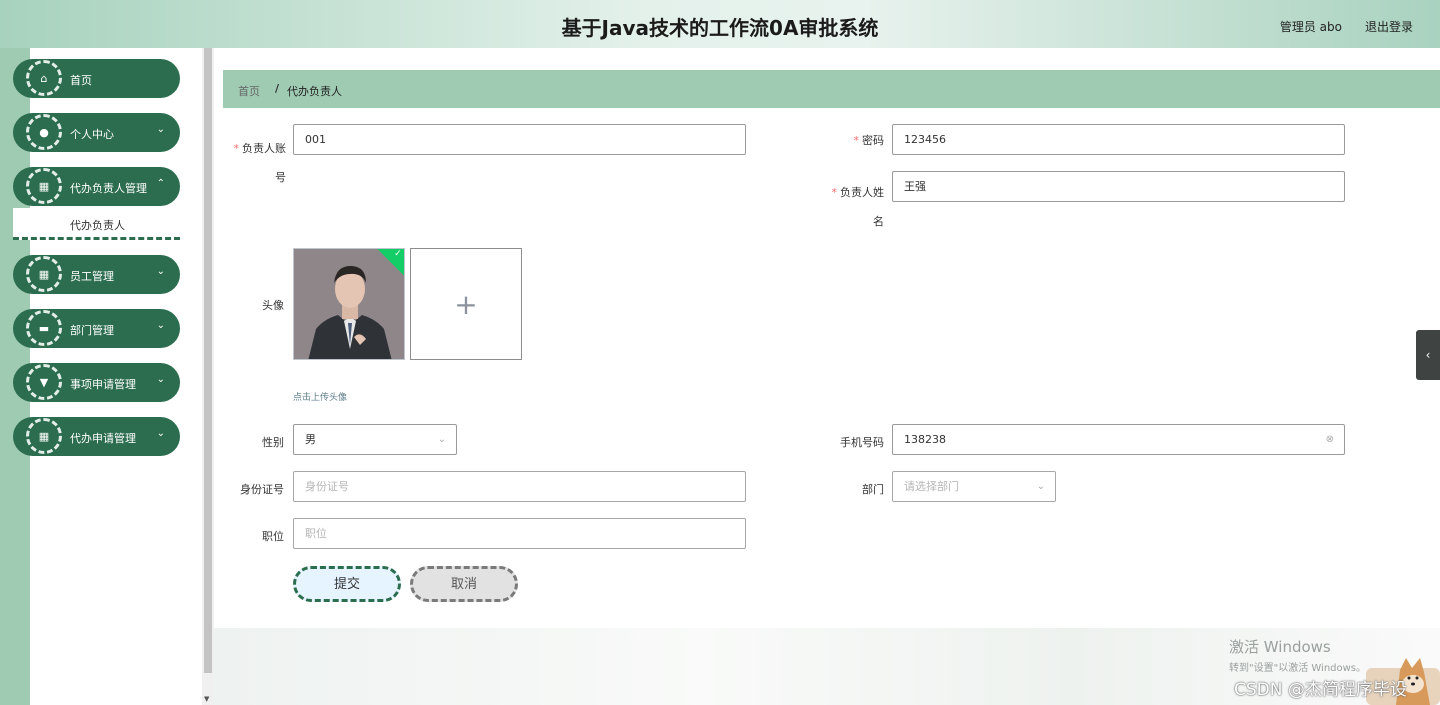 This screenshot has width=1440, height=705. What do you see at coordinates (375, 439) in the screenshot?
I see `gender-select: 男 ⌄` at bounding box center [375, 439].